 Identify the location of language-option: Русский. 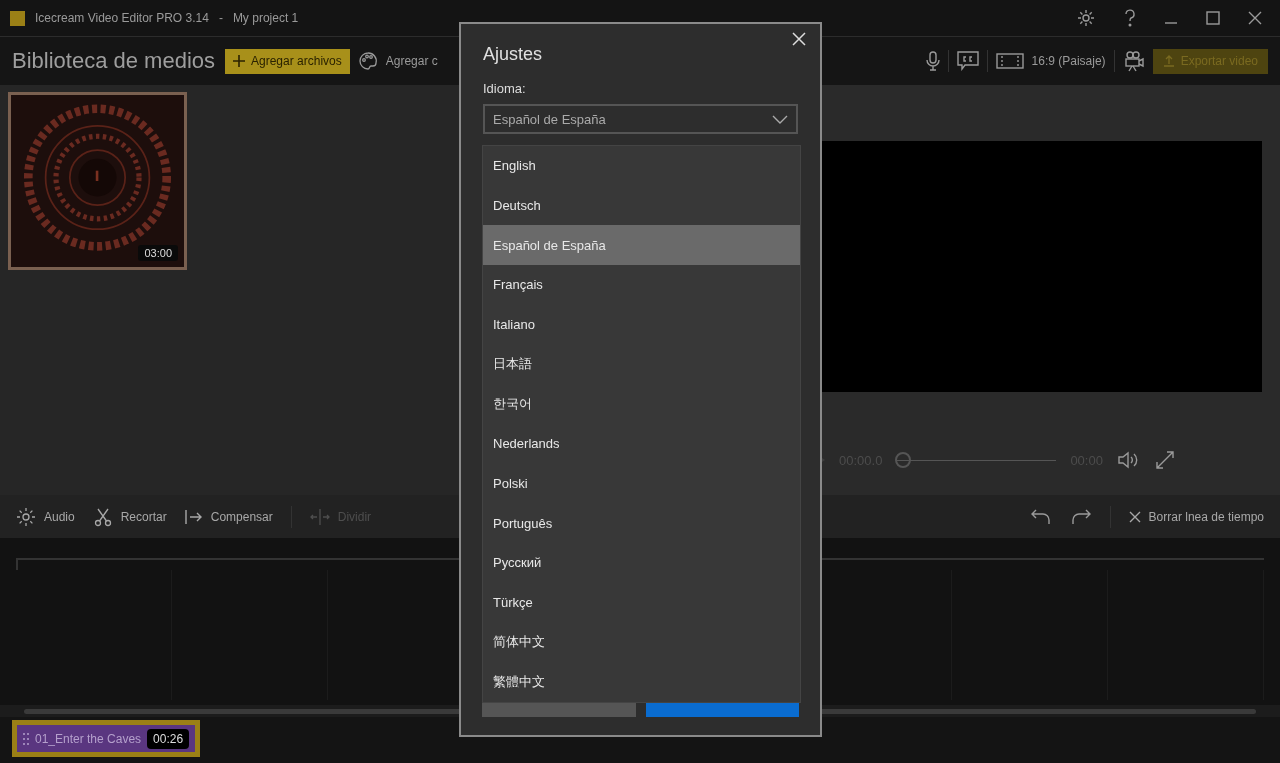
(641, 562).